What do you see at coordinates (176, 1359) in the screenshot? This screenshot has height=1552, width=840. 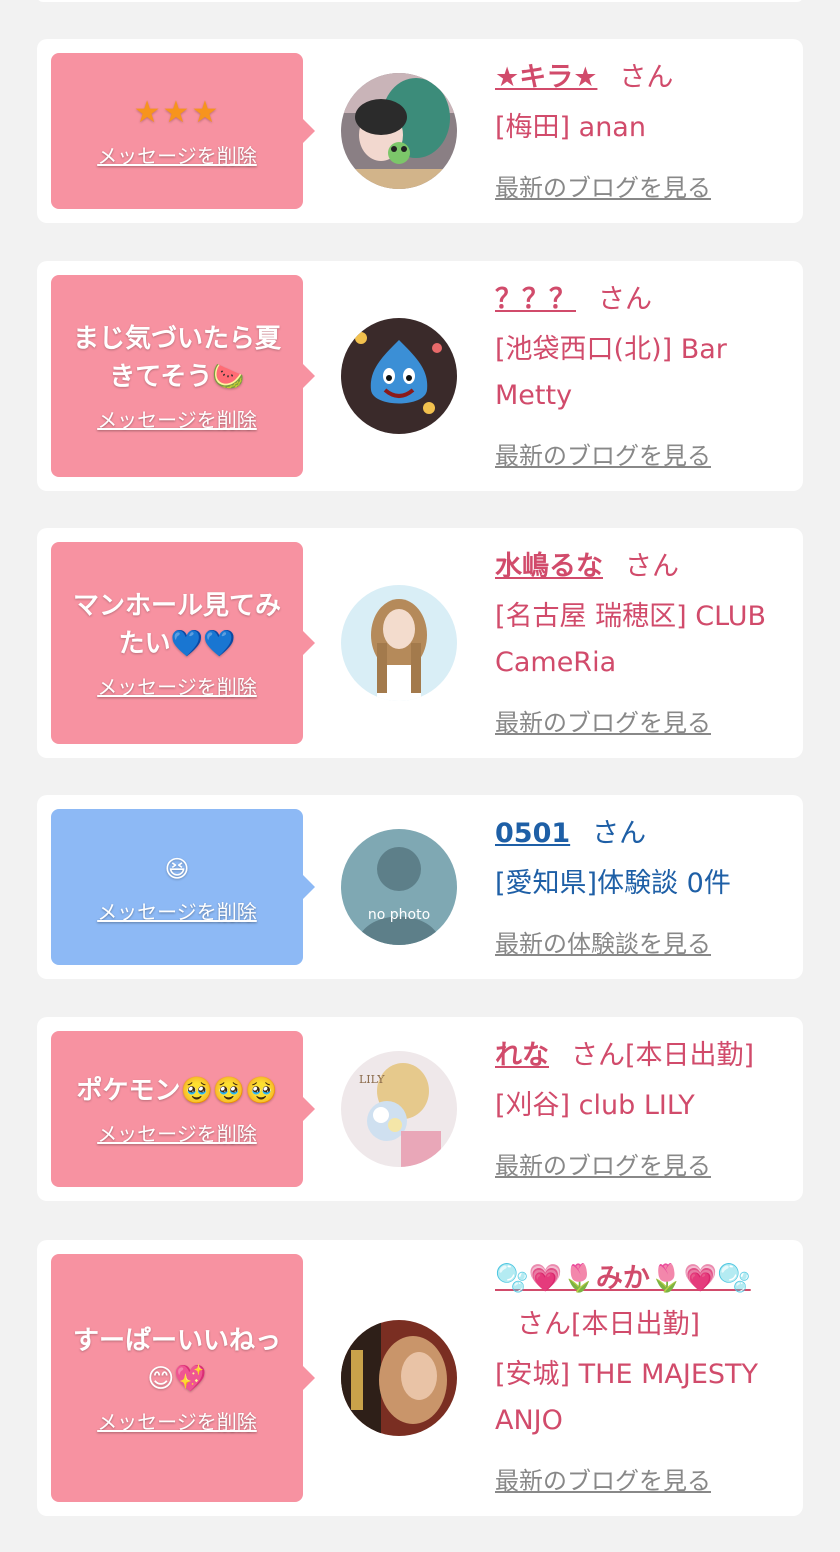 I see `message-text: すーぱーいいねっ😊💖` at bounding box center [176, 1359].